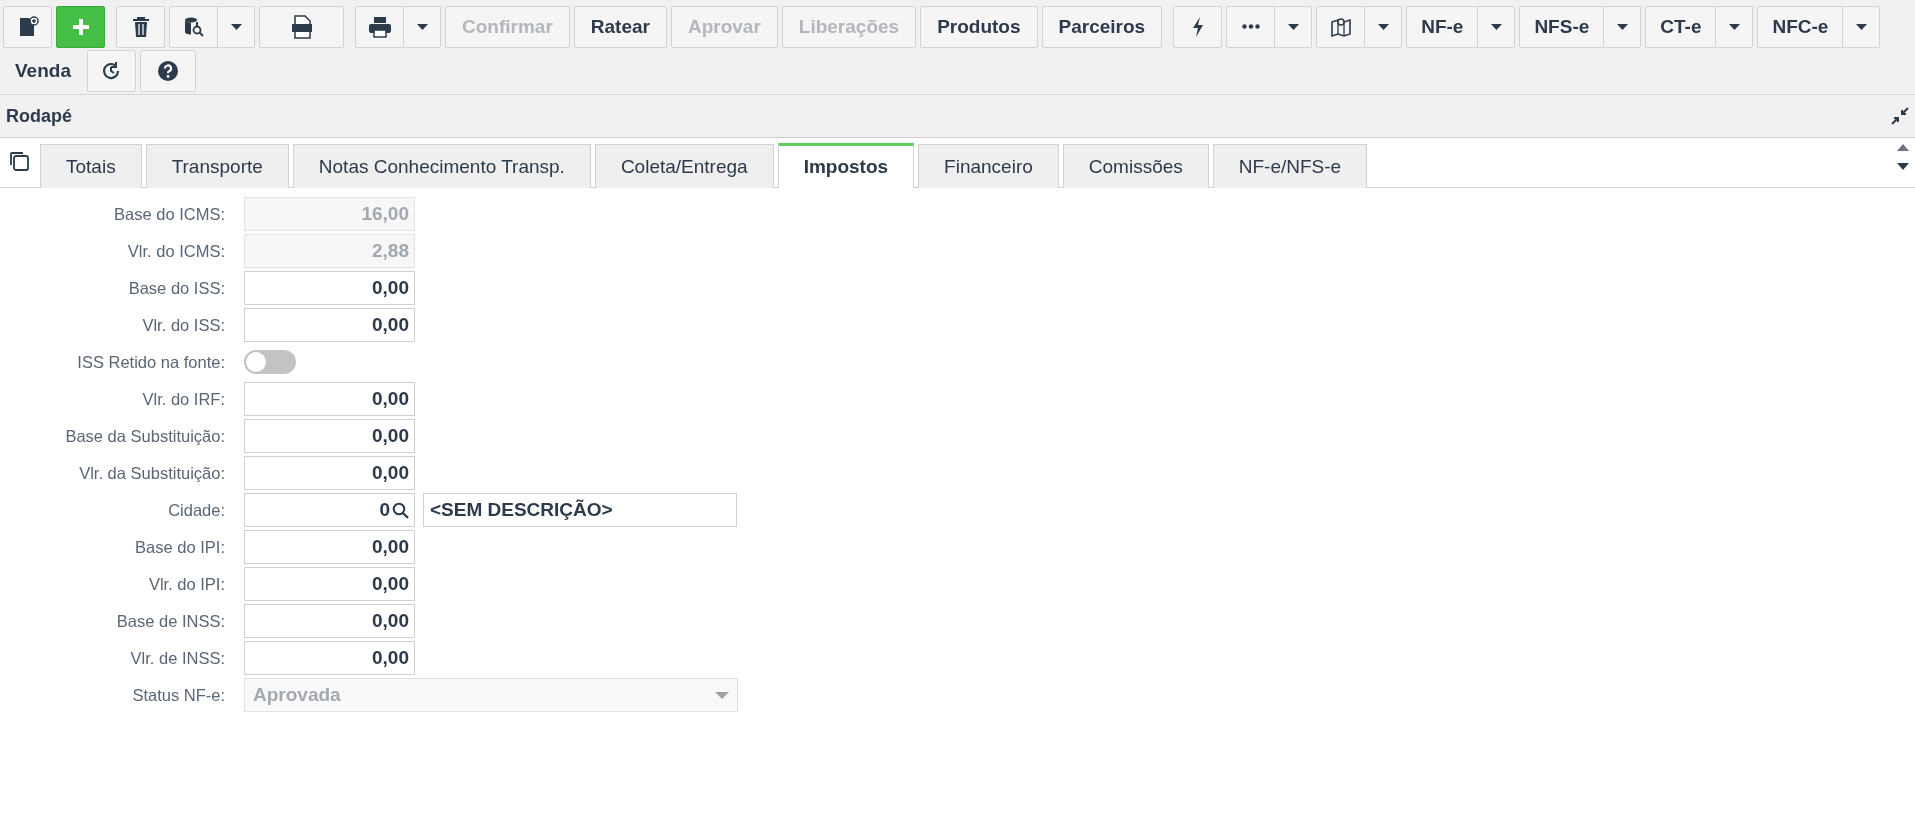  I want to click on more-button, so click(1251, 26).